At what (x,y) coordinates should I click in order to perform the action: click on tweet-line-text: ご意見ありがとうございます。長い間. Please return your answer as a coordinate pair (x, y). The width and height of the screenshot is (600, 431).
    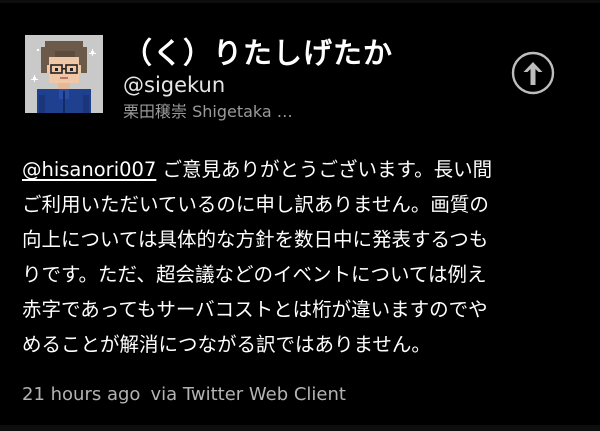
    Looking at the image, I should click on (324, 169).